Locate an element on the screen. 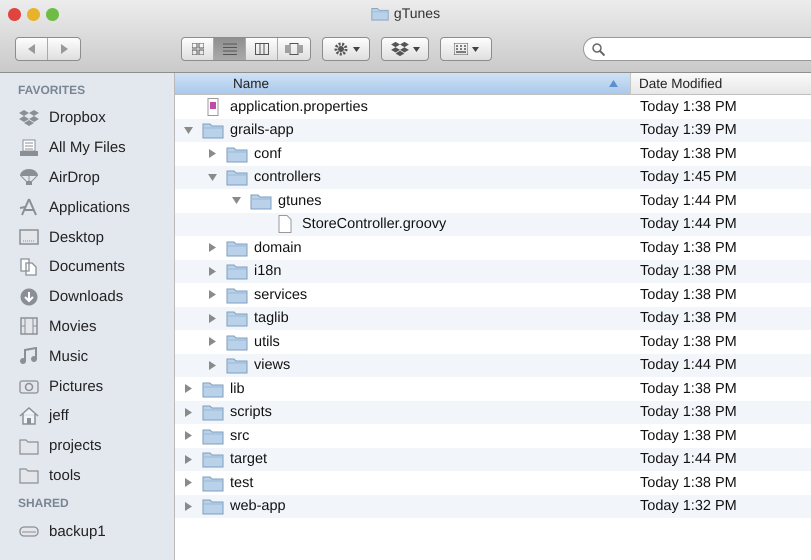 The width and height of the screenshot is (811, 560). window-title: gTunes is located at coordinates (417, 13).